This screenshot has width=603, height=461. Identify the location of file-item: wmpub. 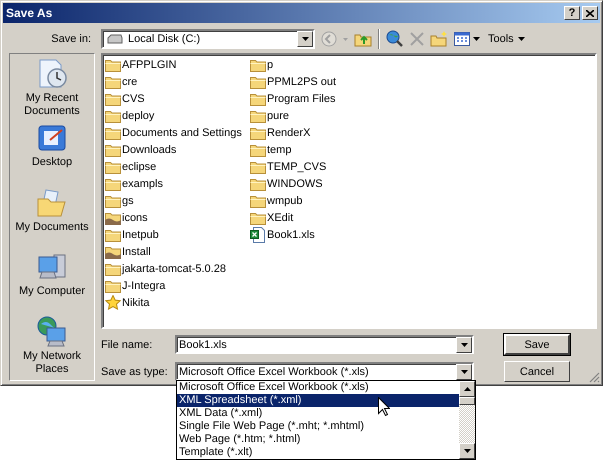
(320, 200).